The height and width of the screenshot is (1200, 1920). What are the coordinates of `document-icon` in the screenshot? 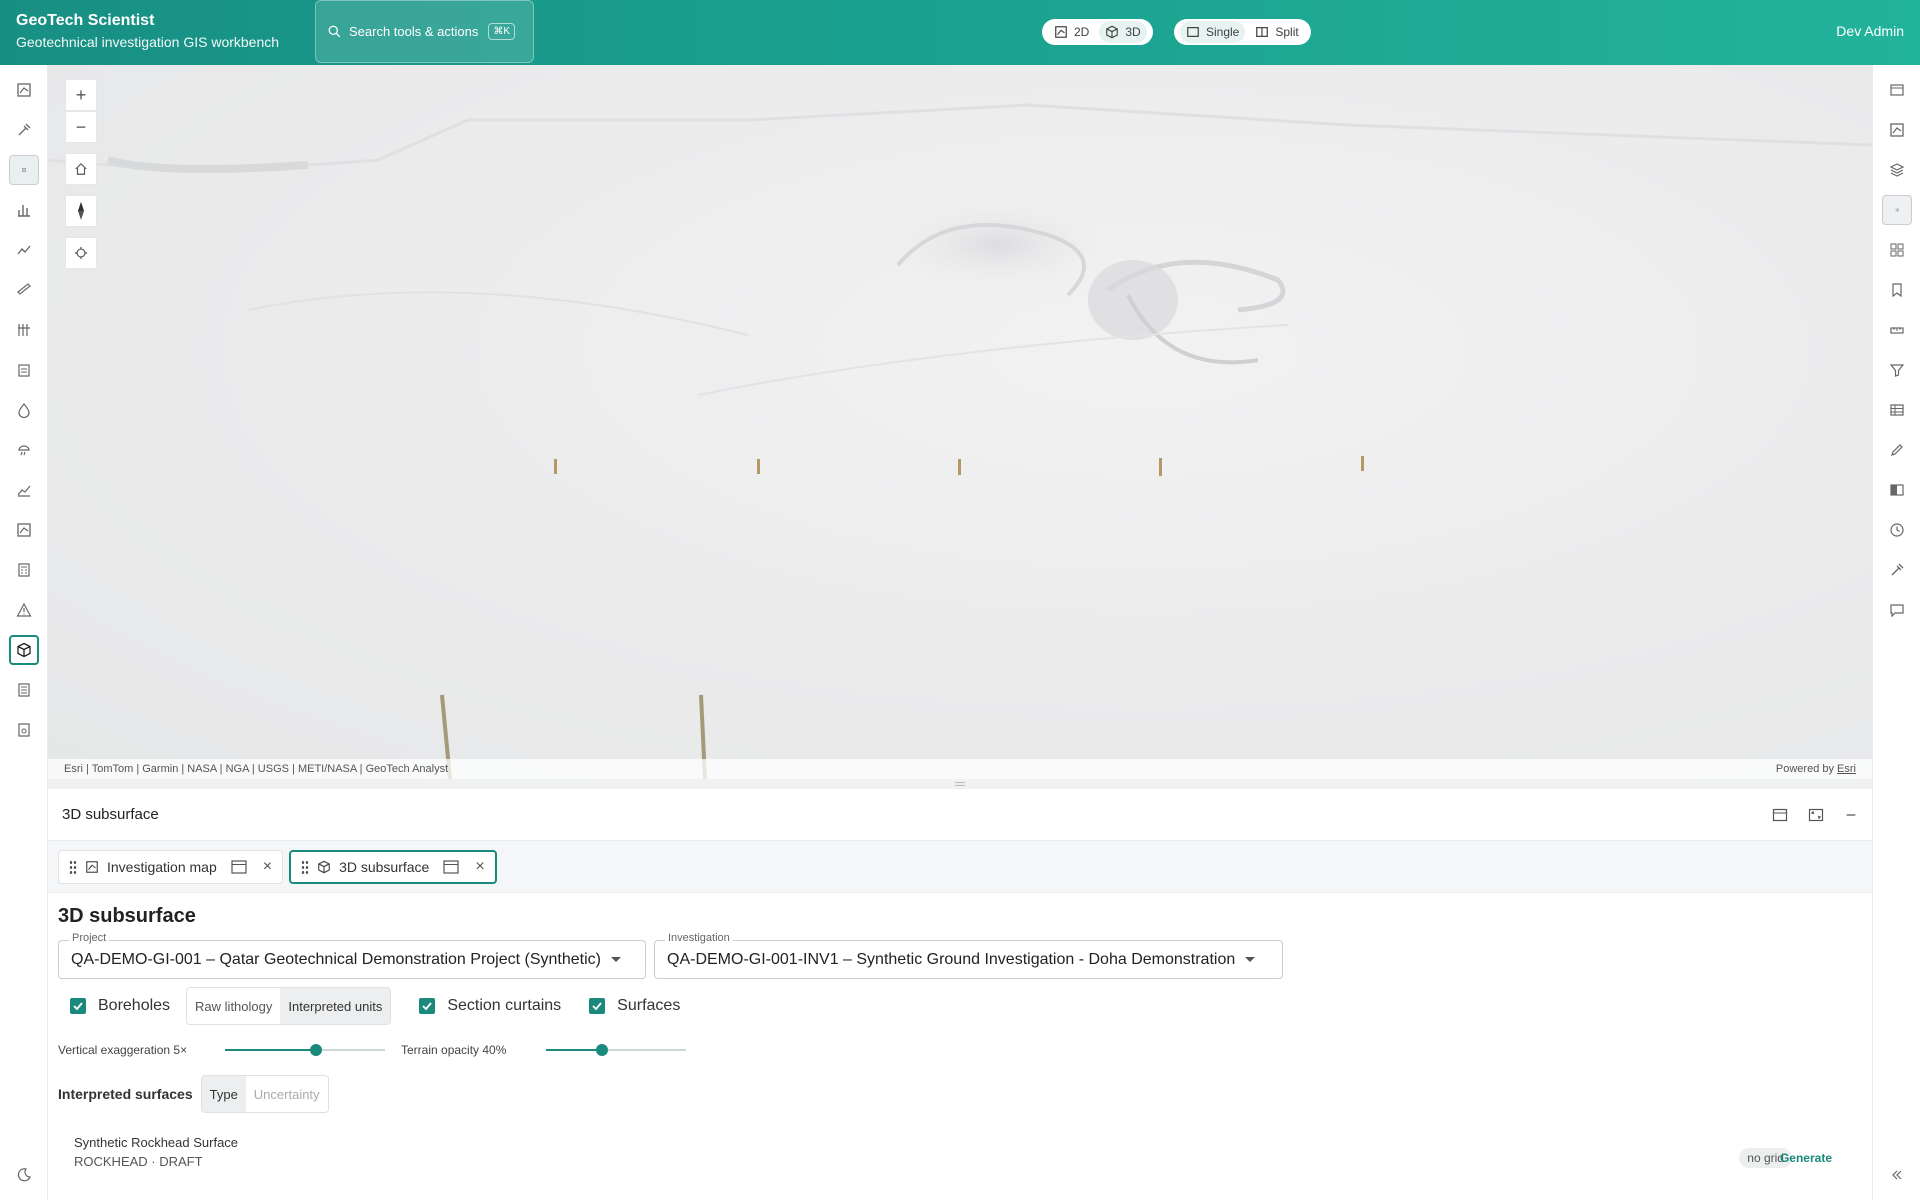 It's located at (24, 730).